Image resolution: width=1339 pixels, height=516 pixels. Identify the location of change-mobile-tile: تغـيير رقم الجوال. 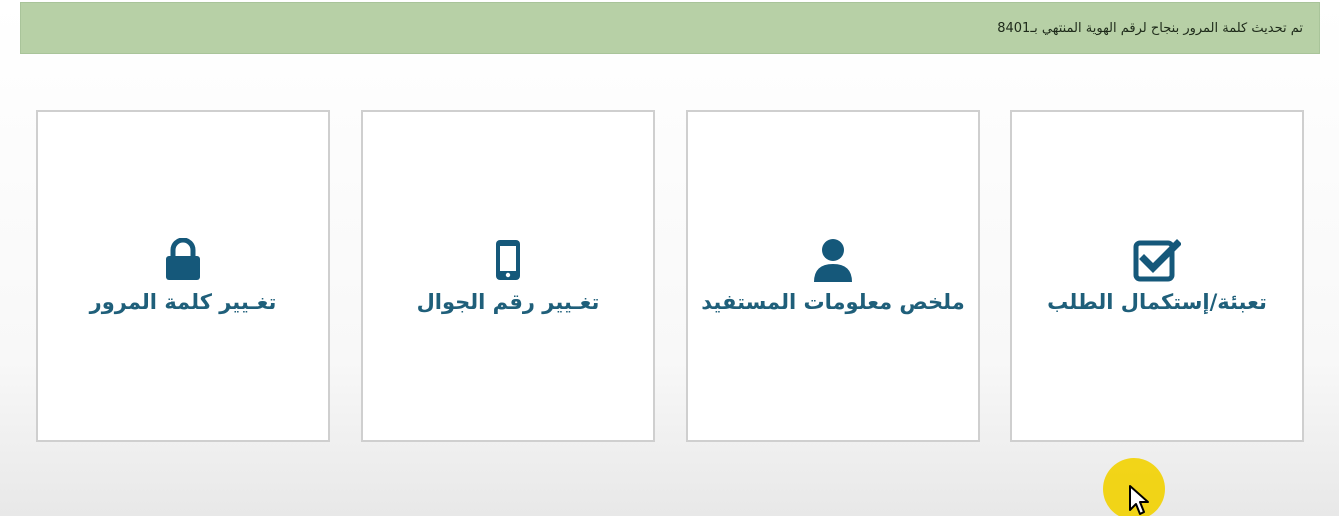
(508, 276).